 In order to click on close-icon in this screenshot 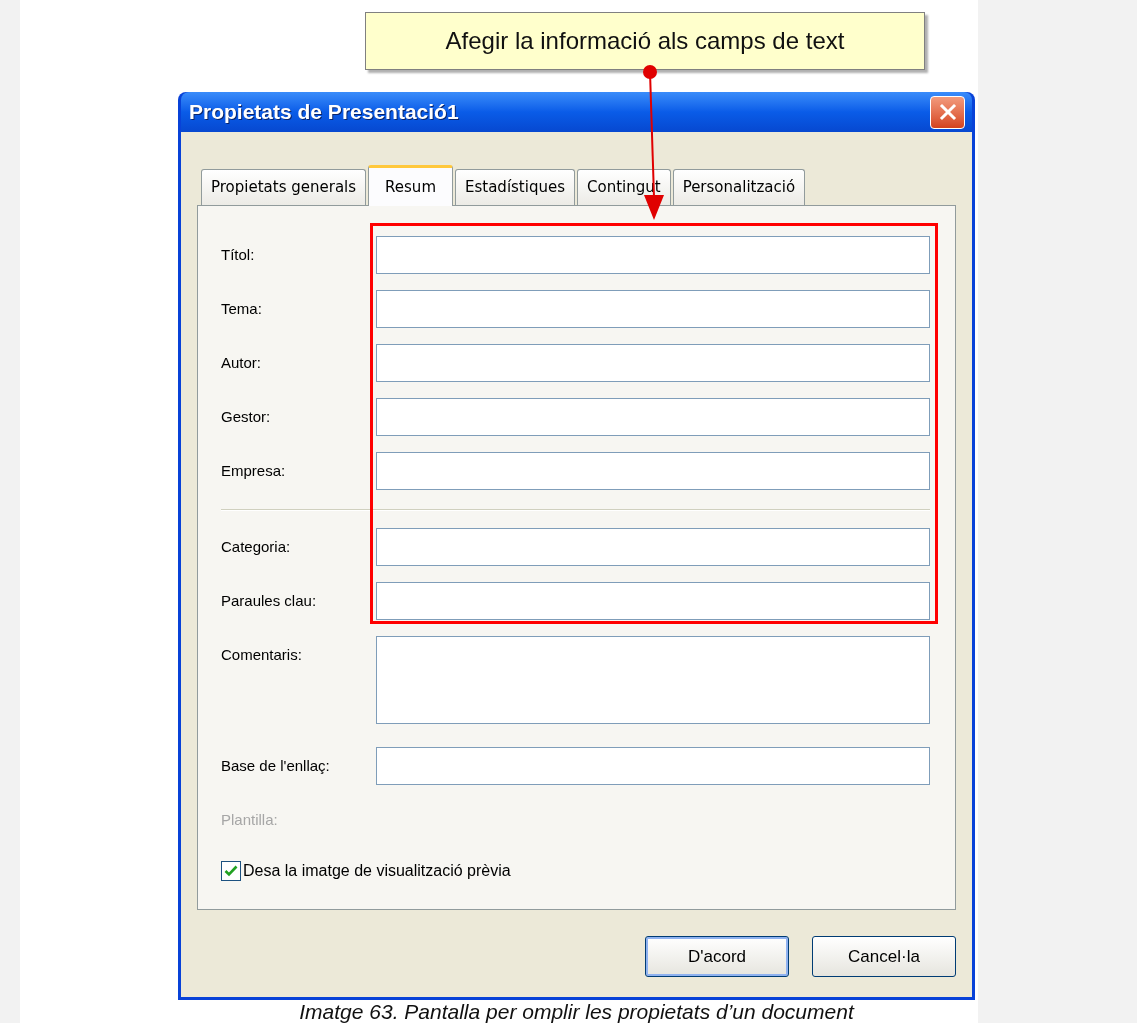, I will do `click(947, 112)`.